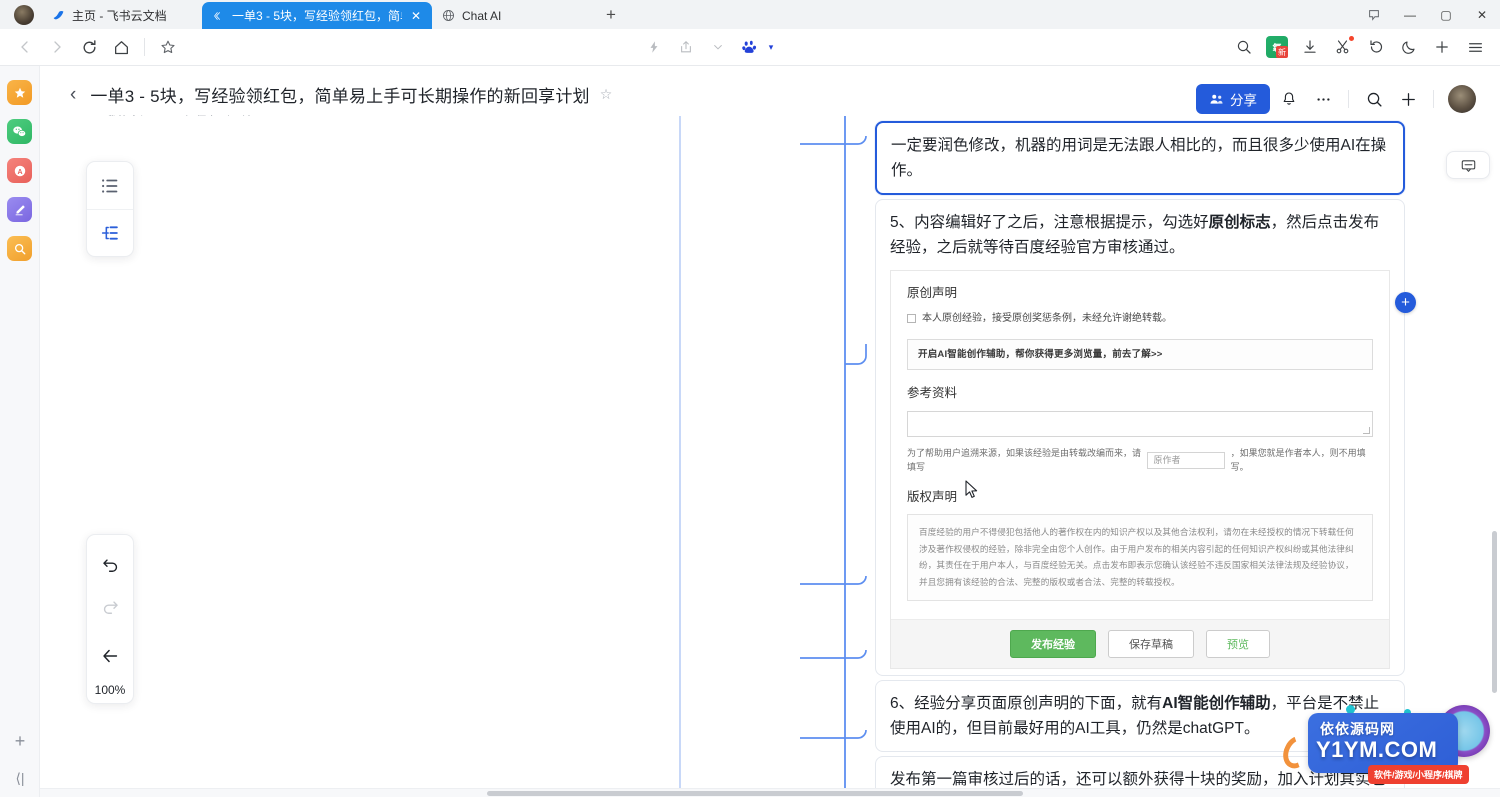 This screenshot has width=1500, height=797. I want to click on translate-icon: A, so click(19, 170).